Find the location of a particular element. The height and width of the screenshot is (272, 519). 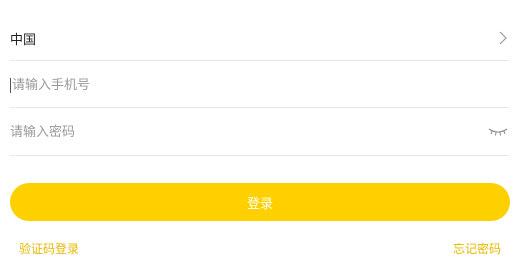

sms-login-link: 验证码登录 is located at coordinates (49, 248).